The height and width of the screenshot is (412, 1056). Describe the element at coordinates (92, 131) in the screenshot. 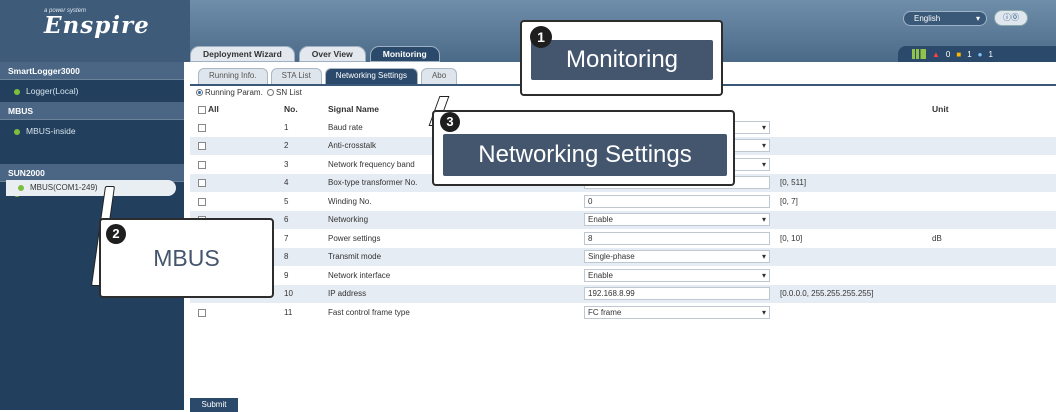

I see `sidebar-item-mbus-inside: MBUS-inside` at that location.